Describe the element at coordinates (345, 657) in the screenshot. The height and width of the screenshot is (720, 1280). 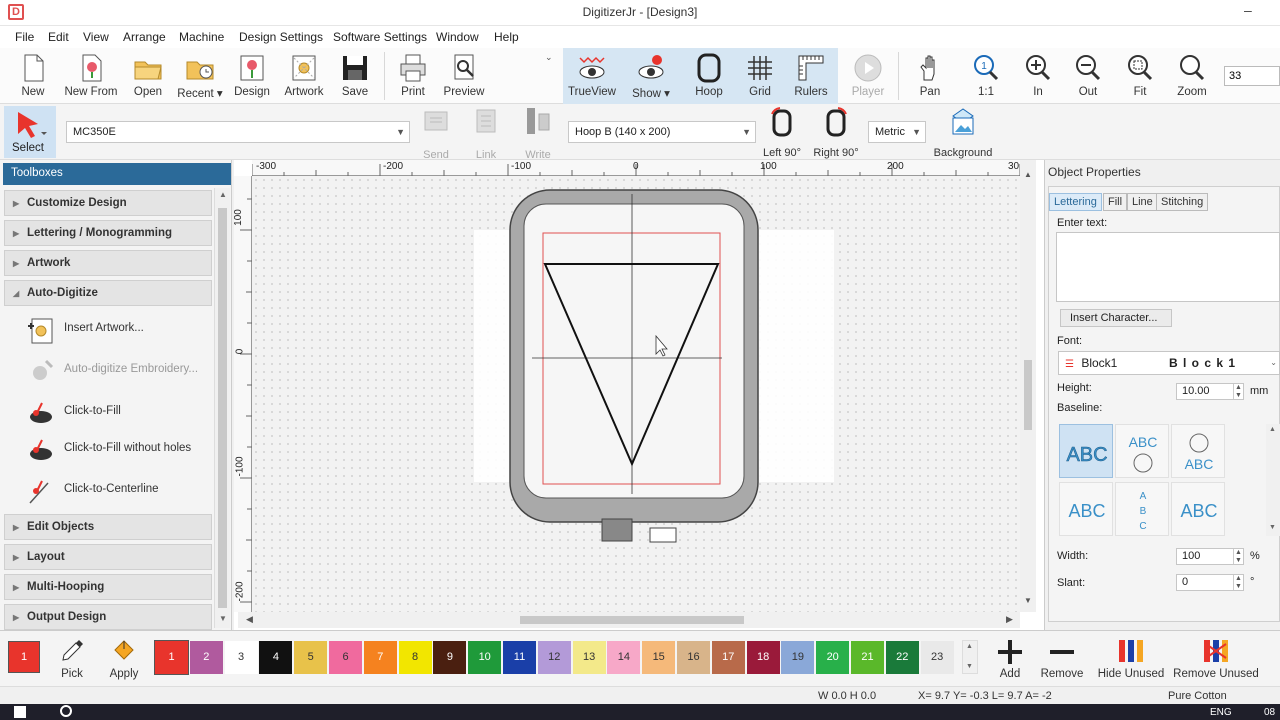
I see `color-swatch: 6` at that location.